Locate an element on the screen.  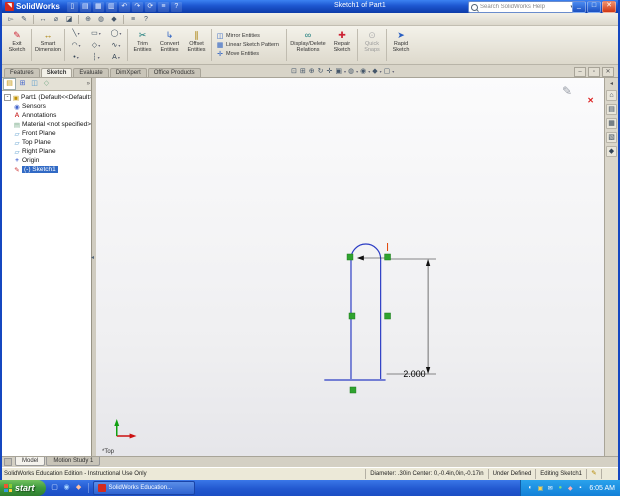
line-tool-dropdown-icon: ▾ is located at coordinates (79, 33).